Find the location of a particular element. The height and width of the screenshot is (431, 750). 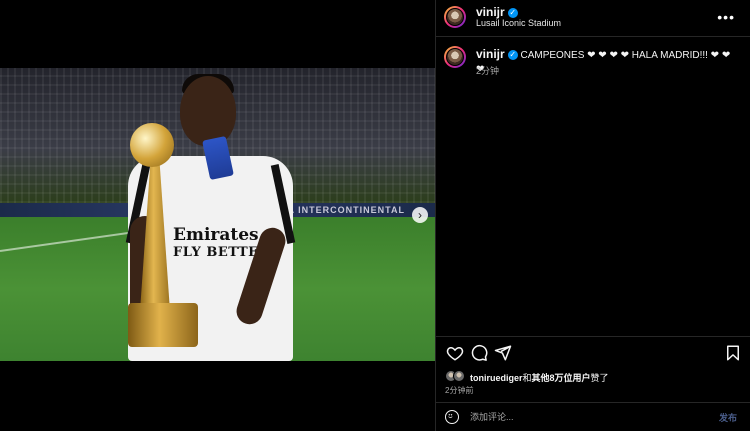

caption-time: 2分钟 is located at coordinates (488, 71).